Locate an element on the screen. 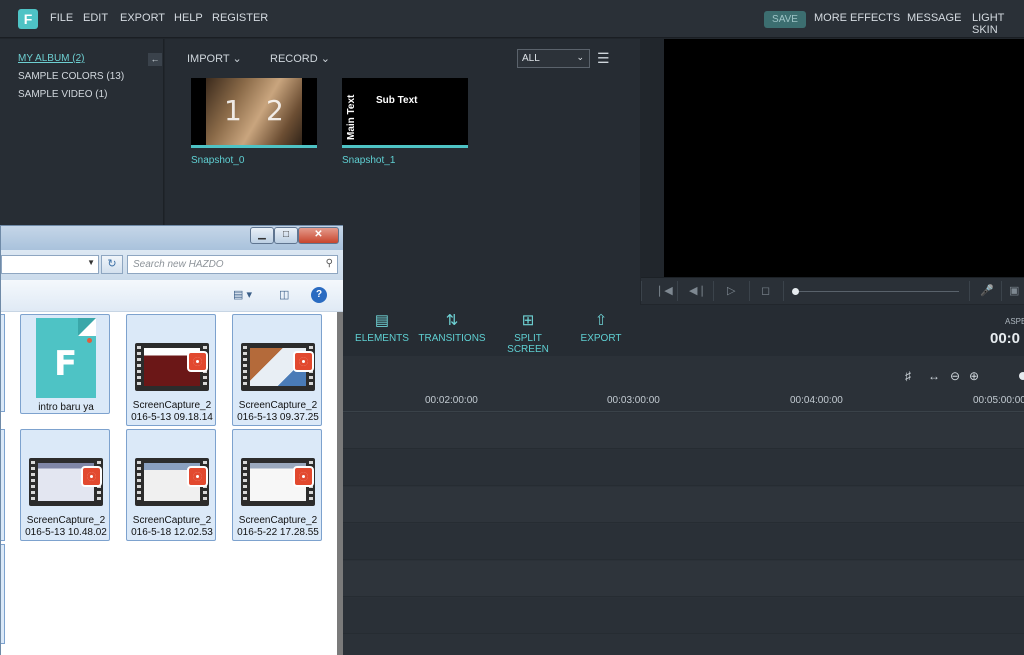 The image size is (1024, 655). menu-file: FILE is located at coordinates (61, 18).